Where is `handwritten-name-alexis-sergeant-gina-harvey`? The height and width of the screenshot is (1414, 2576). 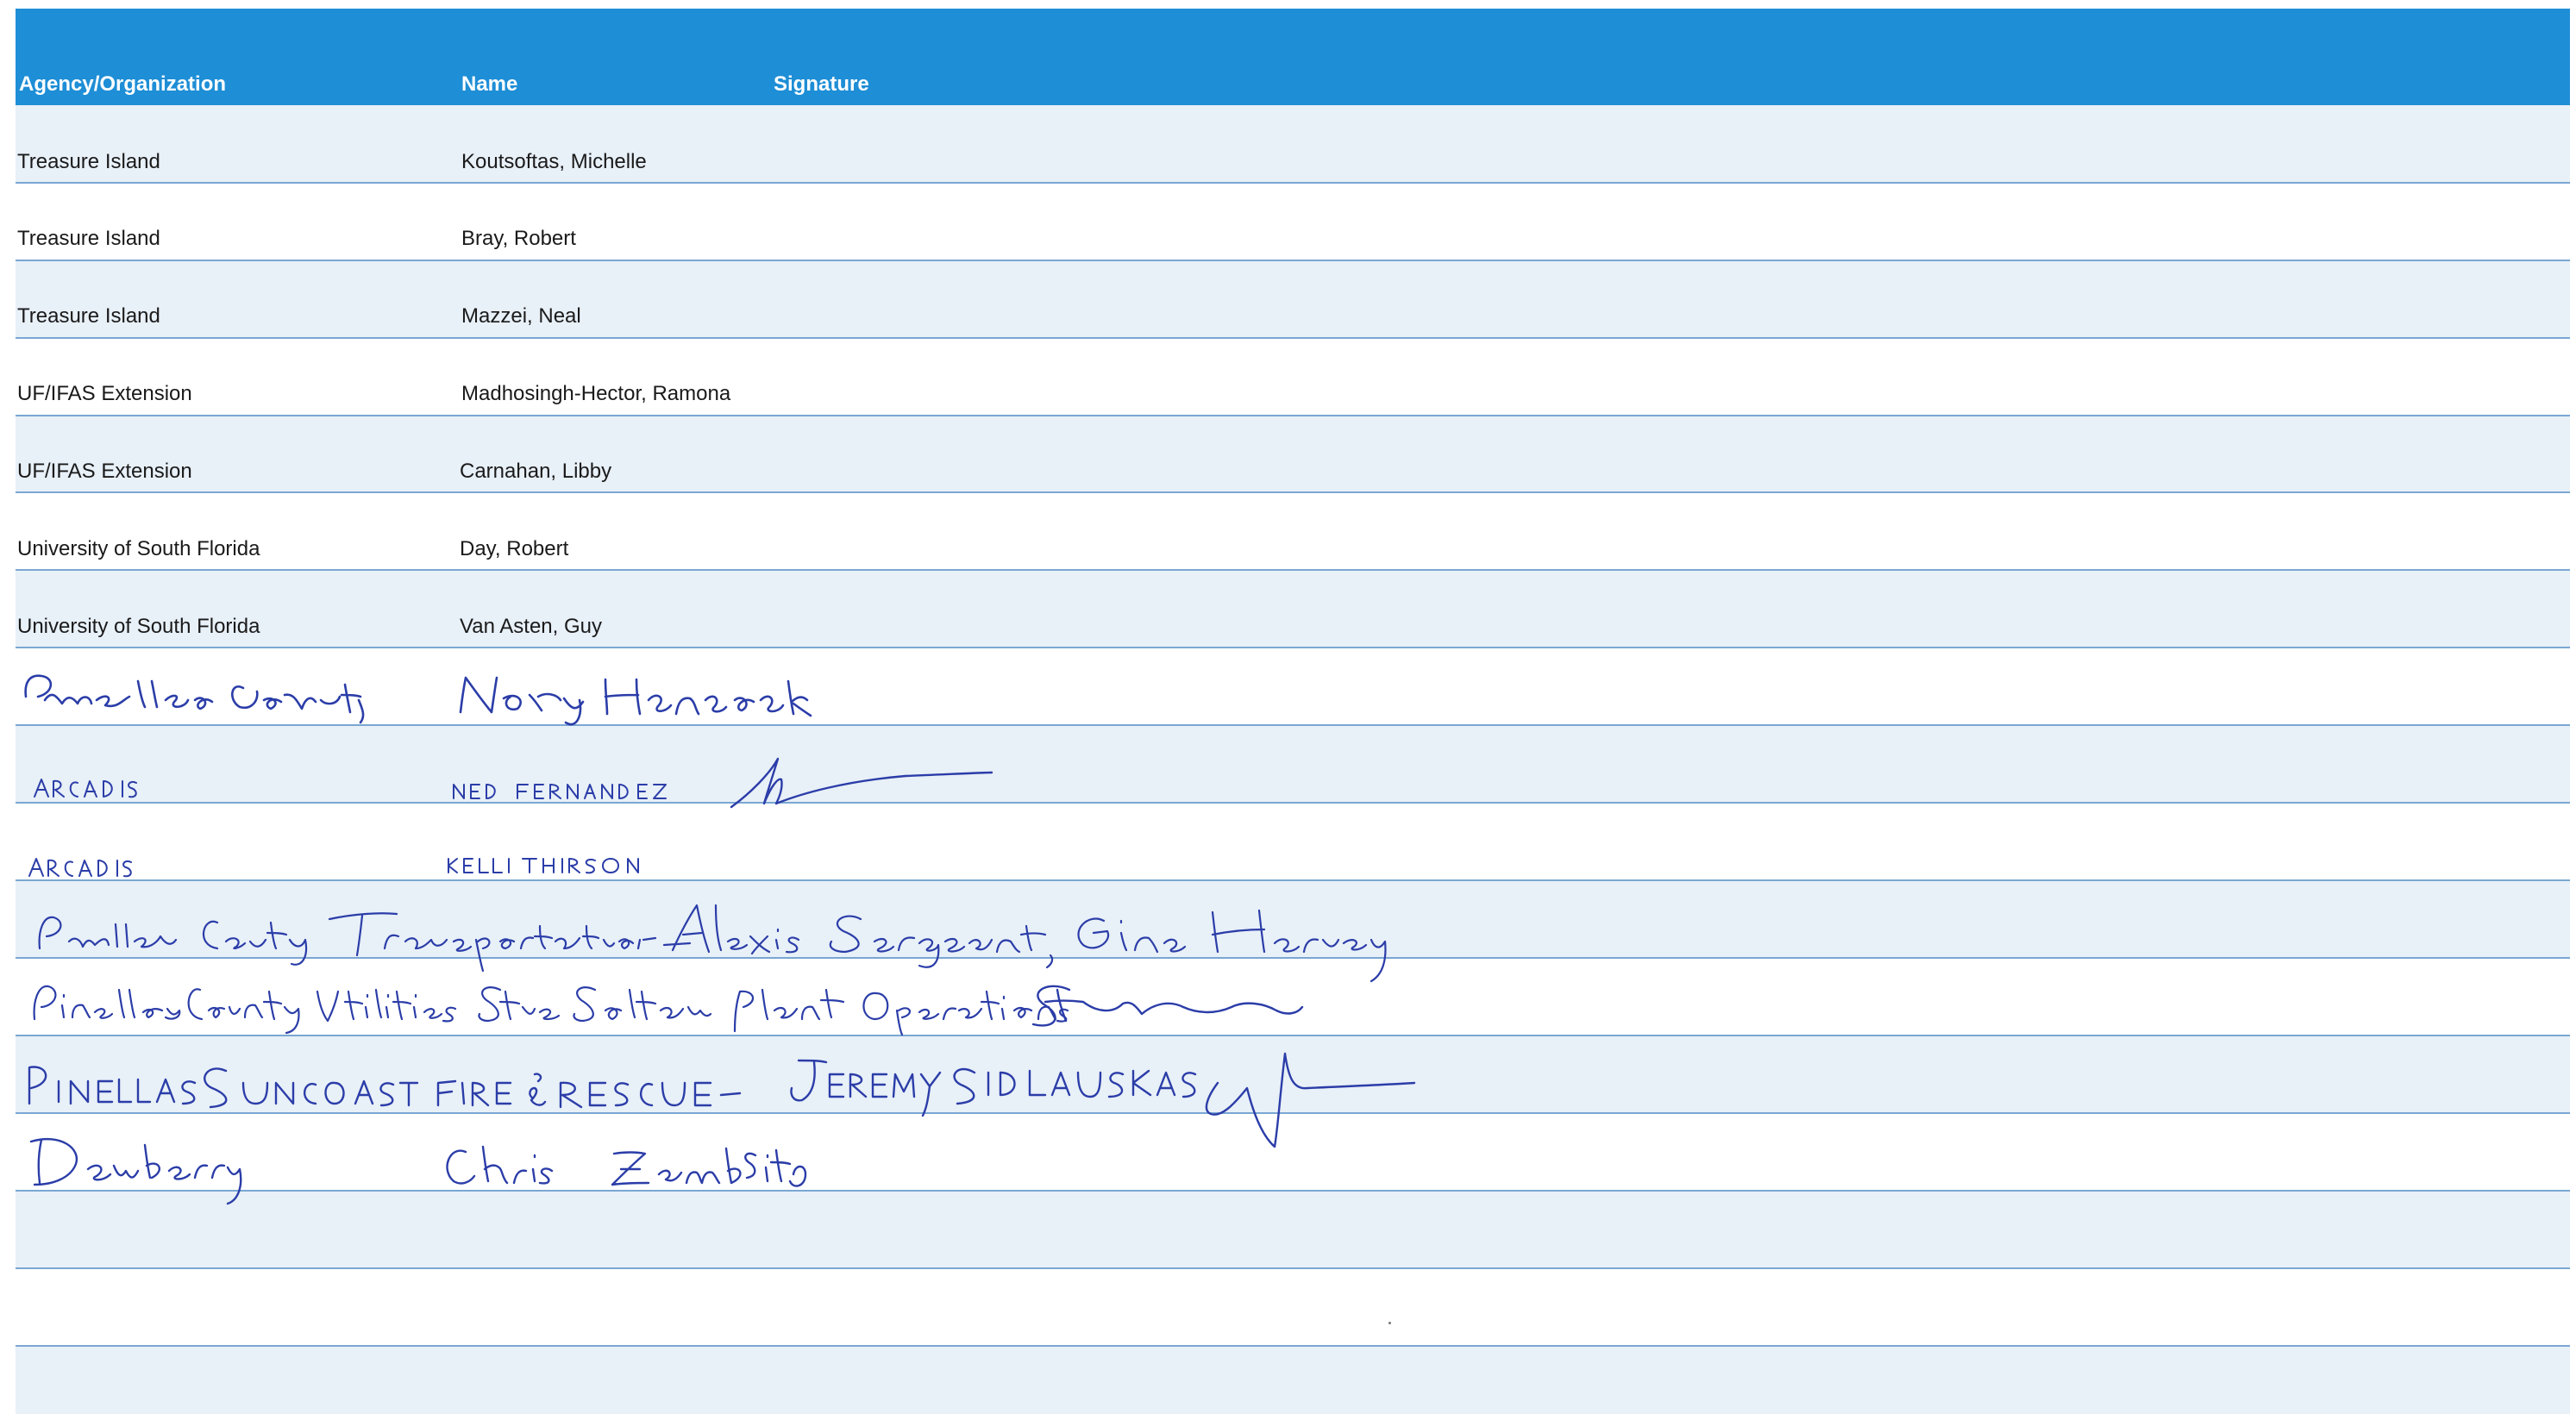
handwritten-name-alexis-sergeant-gina-harvey is located at coordinates (1029, 943).